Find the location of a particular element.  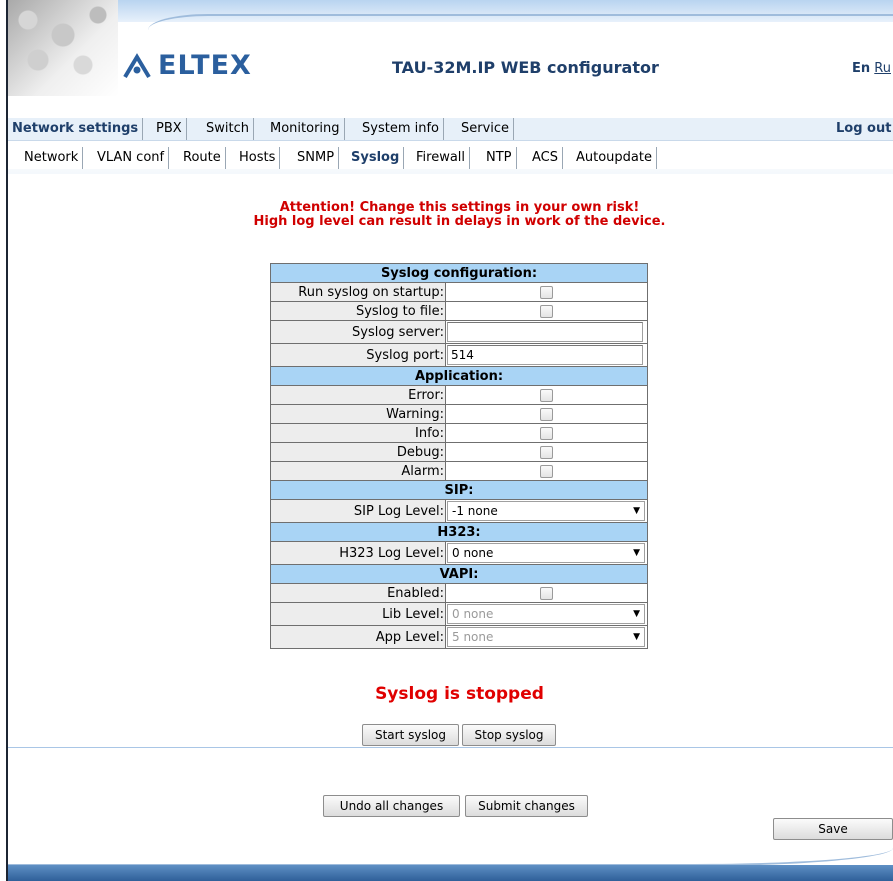

row-info: Info: is located at coordinates (459, 433).